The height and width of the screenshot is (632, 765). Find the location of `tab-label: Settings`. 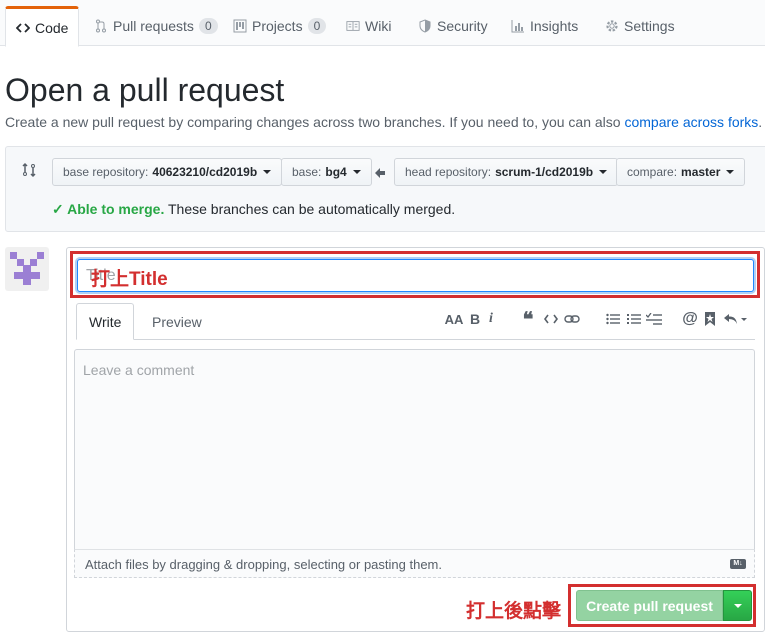

tab-label: Settings is located at coordinates (649, 26).